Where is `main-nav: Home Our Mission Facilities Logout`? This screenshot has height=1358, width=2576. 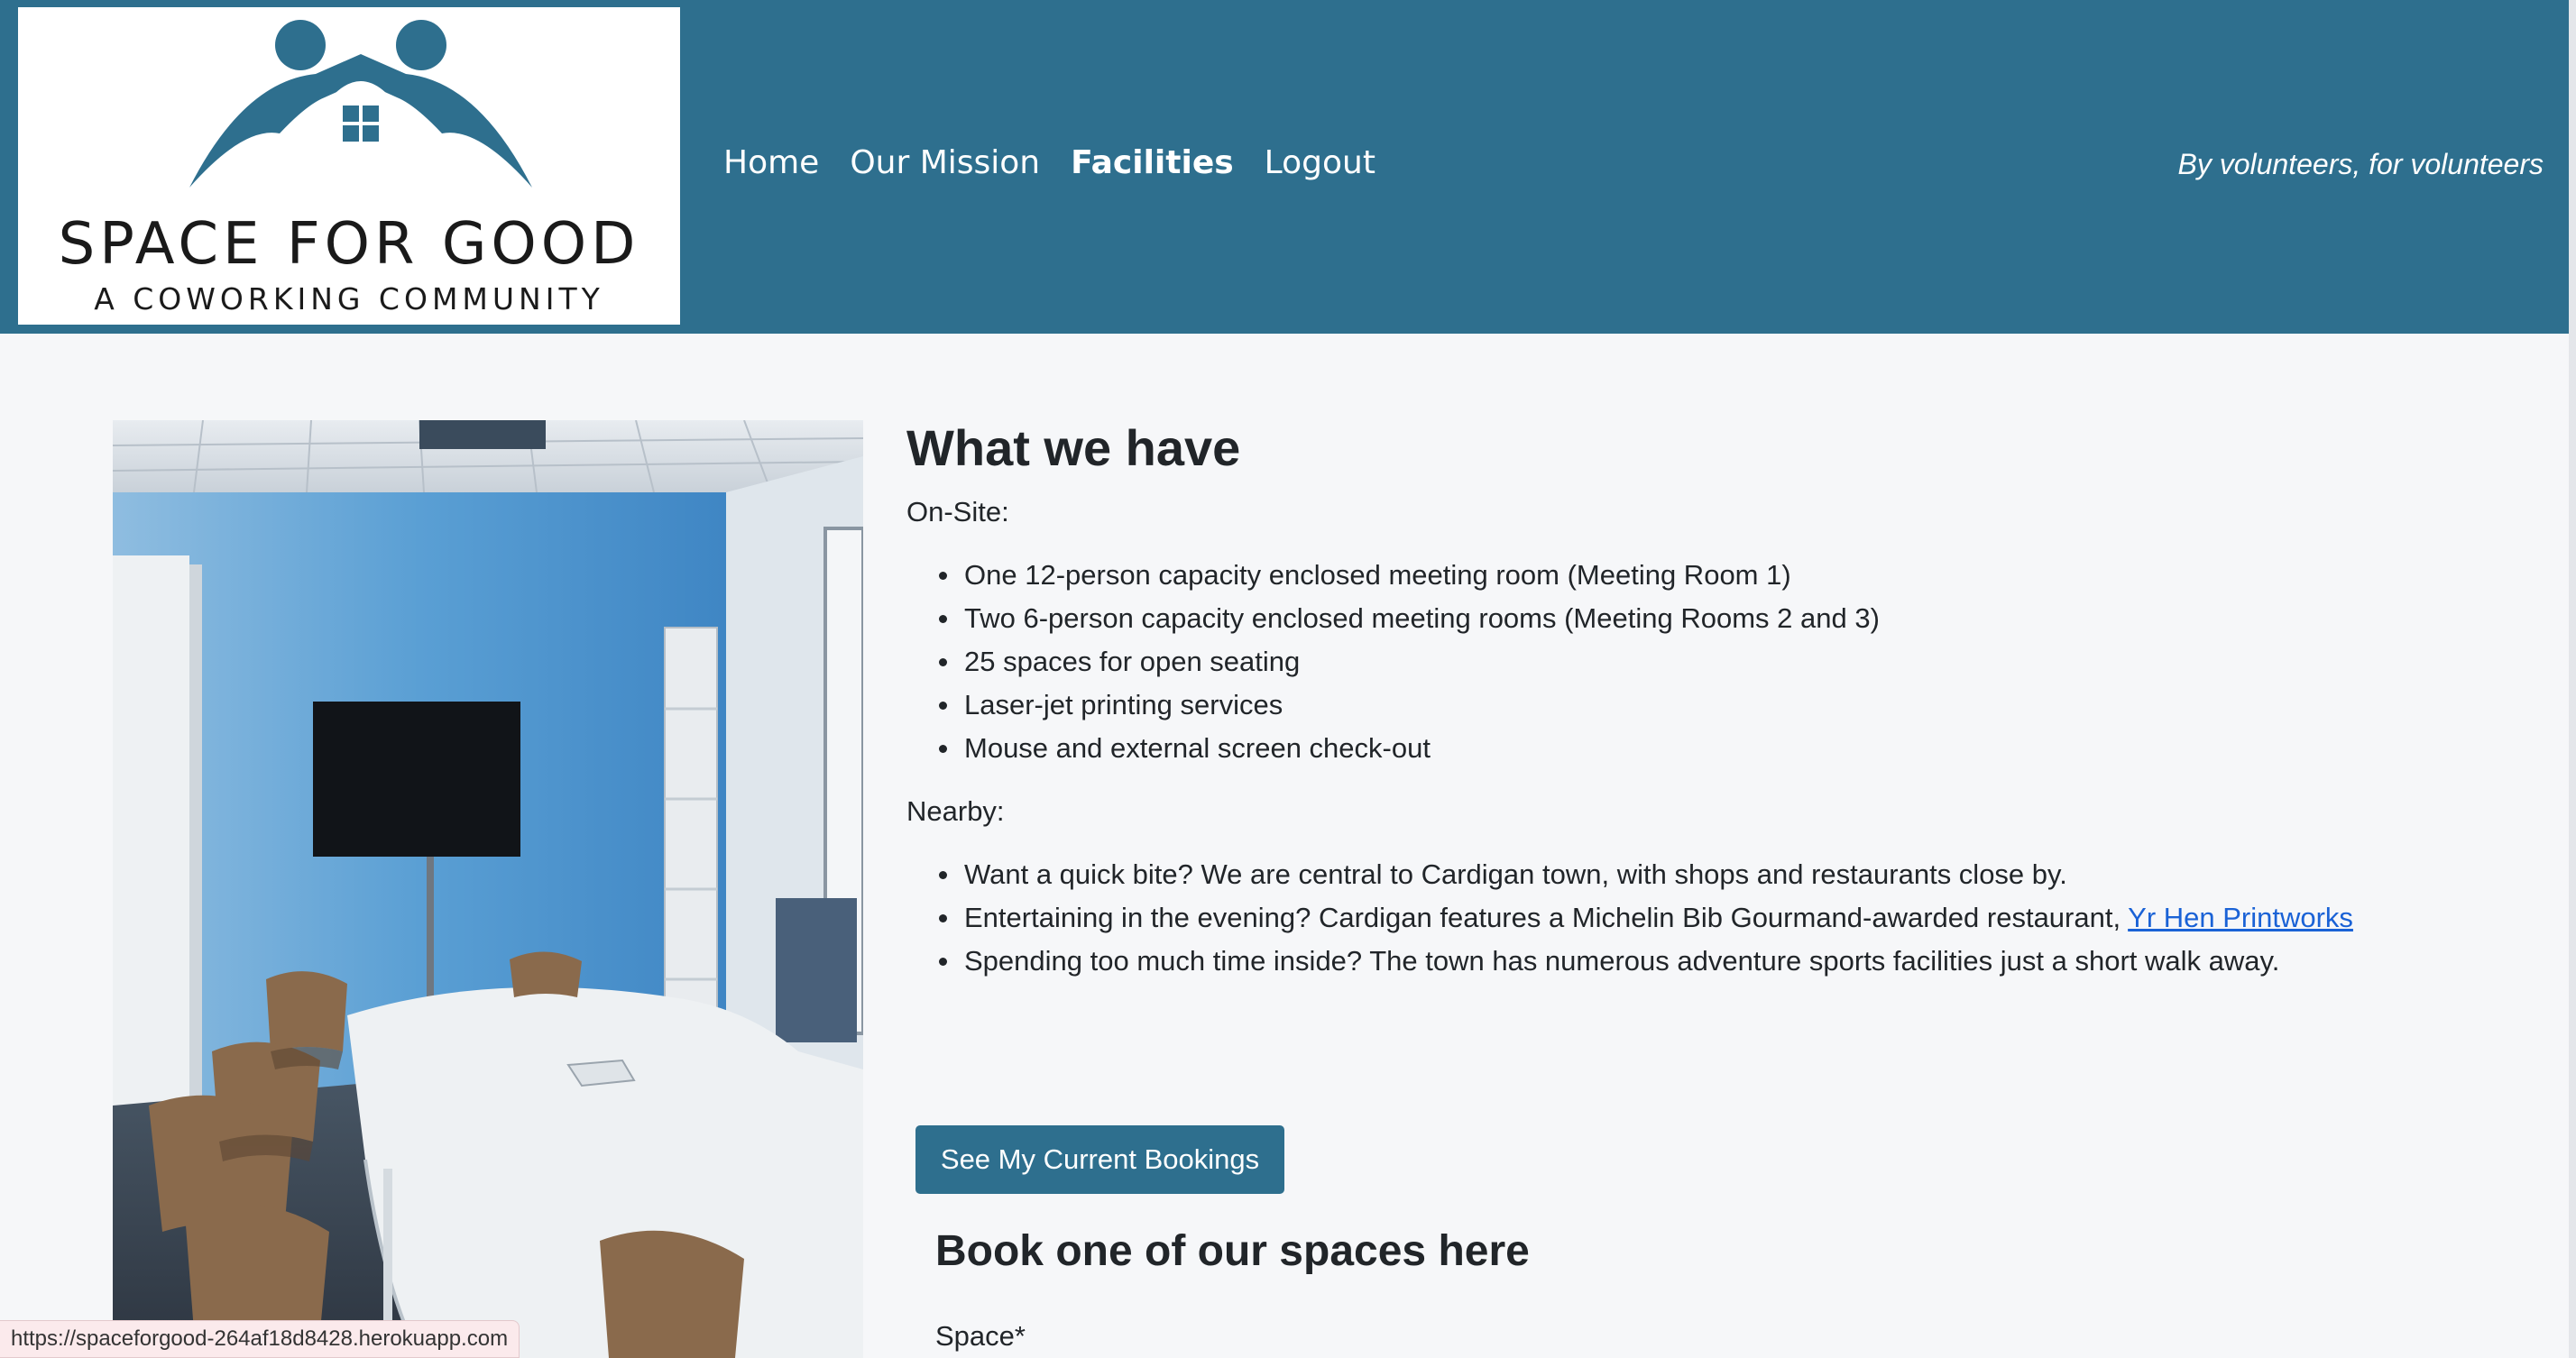 main-nav: Home Our Mission Facilities Logout is located at coordinates (1049, 162).